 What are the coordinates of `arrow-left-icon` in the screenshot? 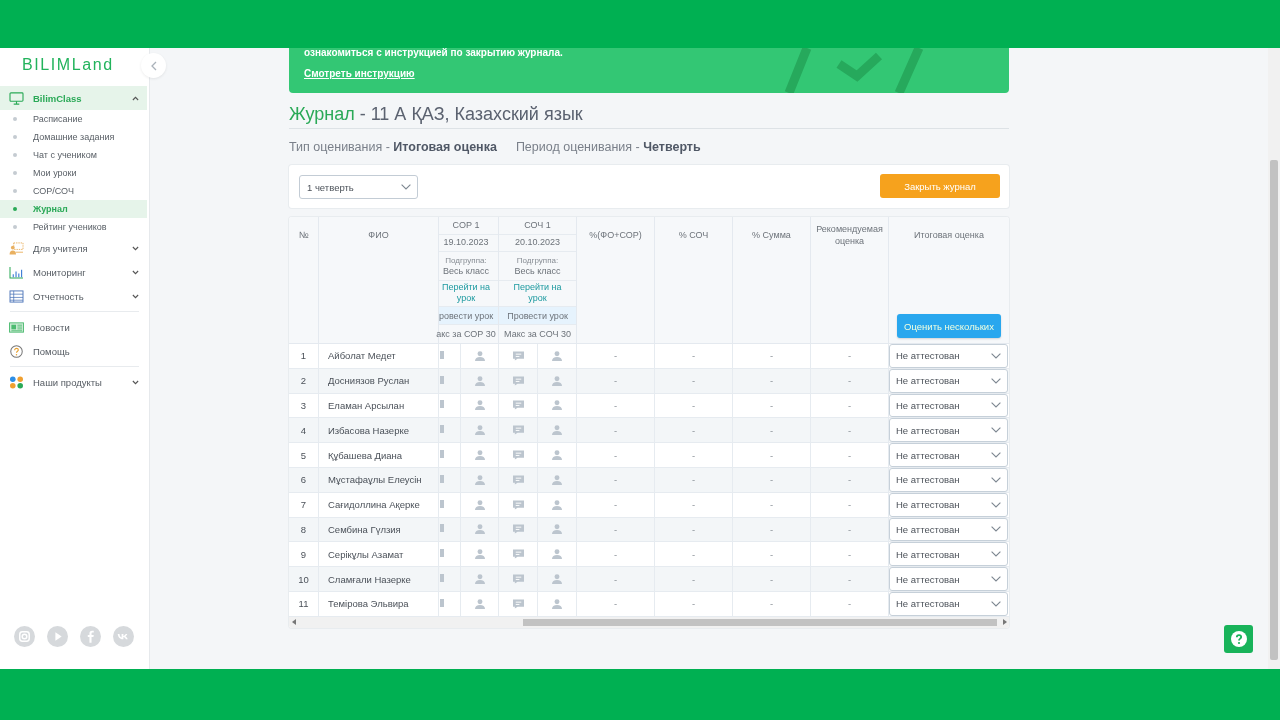 It's located at (294, 622).